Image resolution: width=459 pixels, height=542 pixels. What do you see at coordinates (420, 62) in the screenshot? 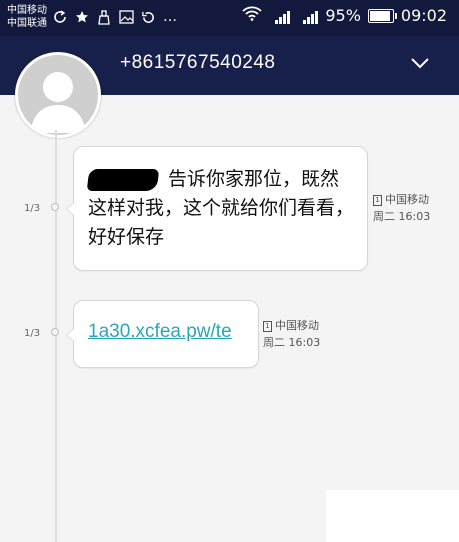
I see `chevron-down-icon` at bounding box center [420, 62].